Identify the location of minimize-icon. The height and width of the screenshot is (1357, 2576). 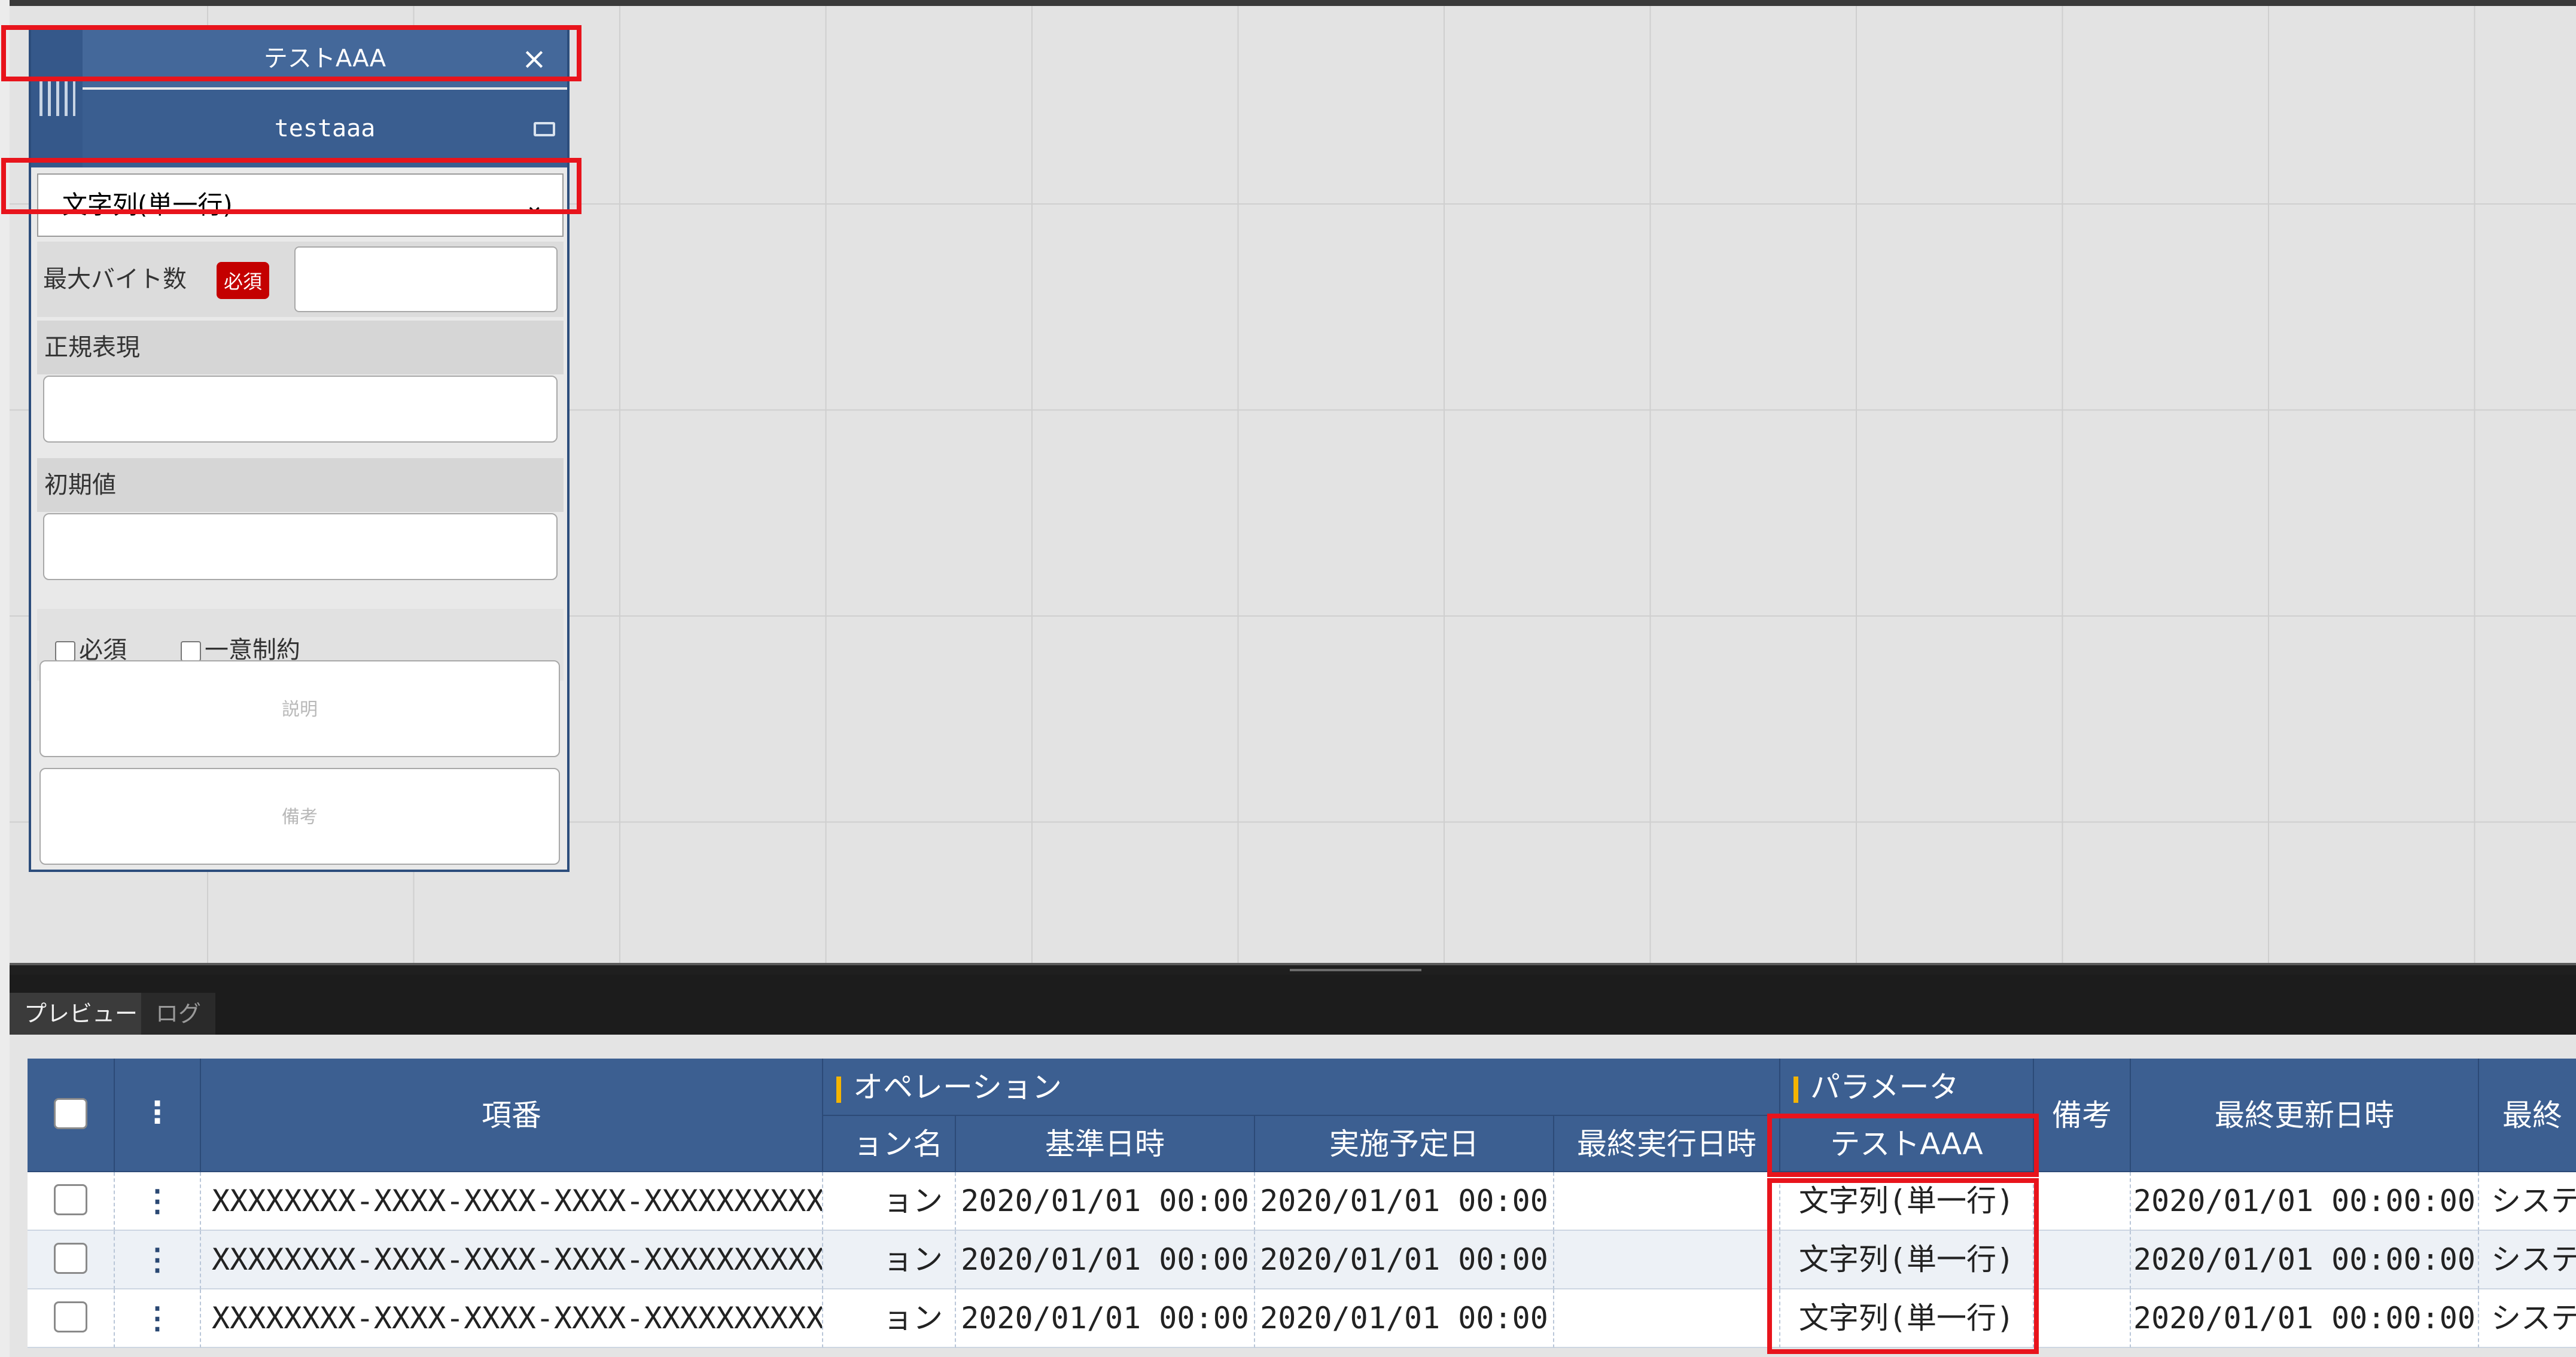
(544, 129).